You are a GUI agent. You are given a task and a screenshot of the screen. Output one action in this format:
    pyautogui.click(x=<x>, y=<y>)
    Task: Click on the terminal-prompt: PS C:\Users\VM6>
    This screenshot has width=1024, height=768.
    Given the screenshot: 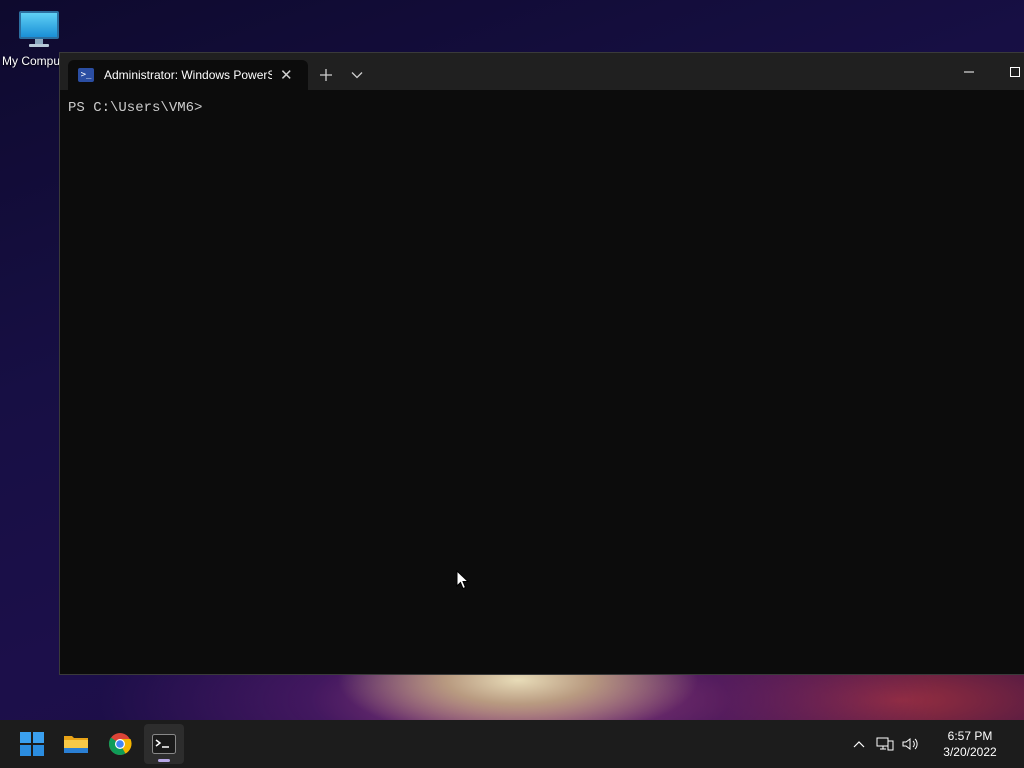 What is the action you would take?
    pyautogui.click(x=135, y=108)
    